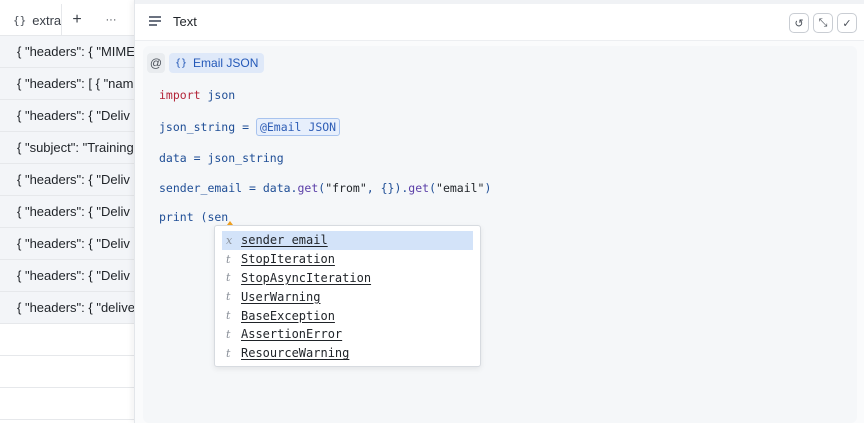 This screenshot has width=864, height=423. I want to click on autocomplete-item-label: BaseException, so click(288, 315).